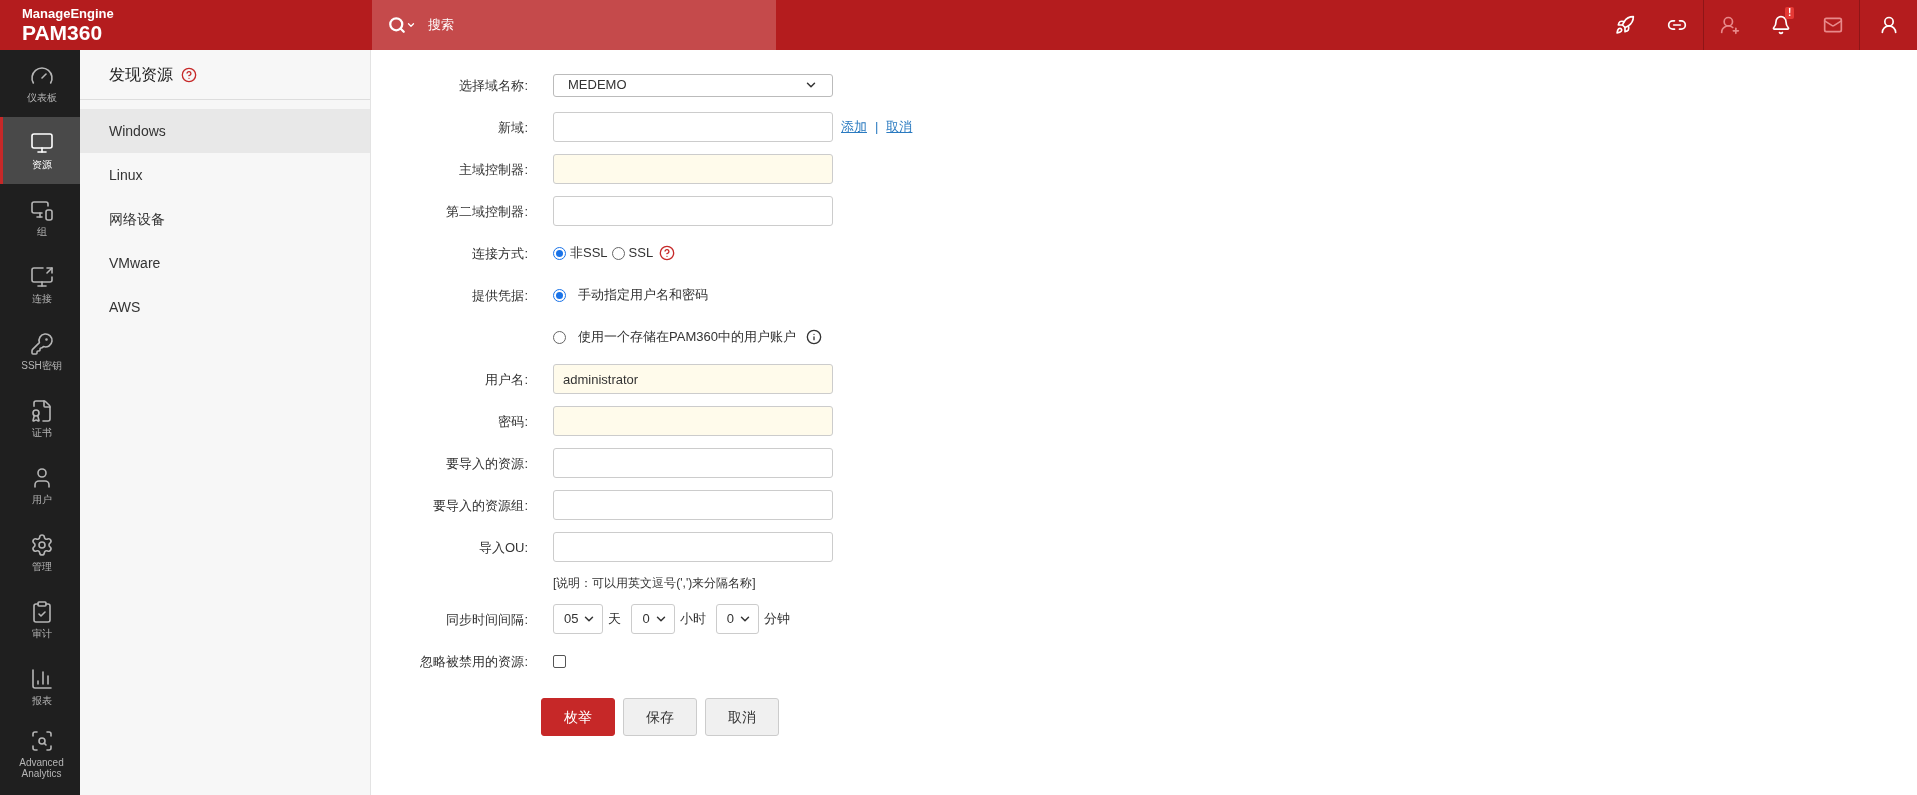  What do you see at coordinates (641, 253) in the screenshot?
I see `radio-label: SSL` at bounding box center [641, 253].